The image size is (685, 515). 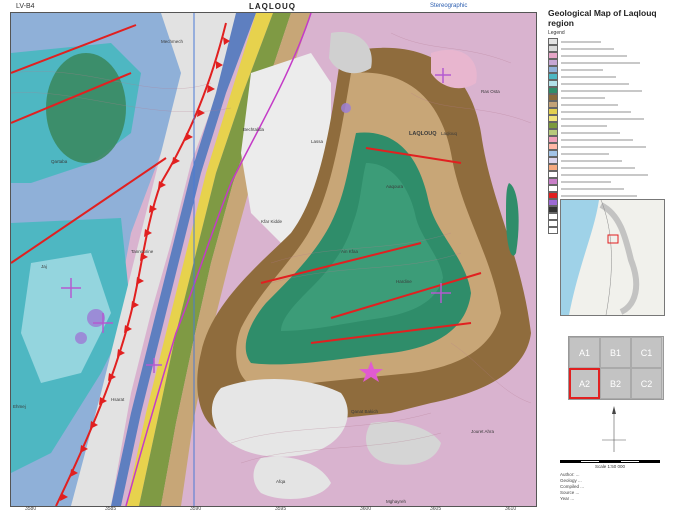 What do you see at coordinates (317, 141) in the screenshot?
I see `city-label-lassa: Lassa` at bounding box center [317, 141].